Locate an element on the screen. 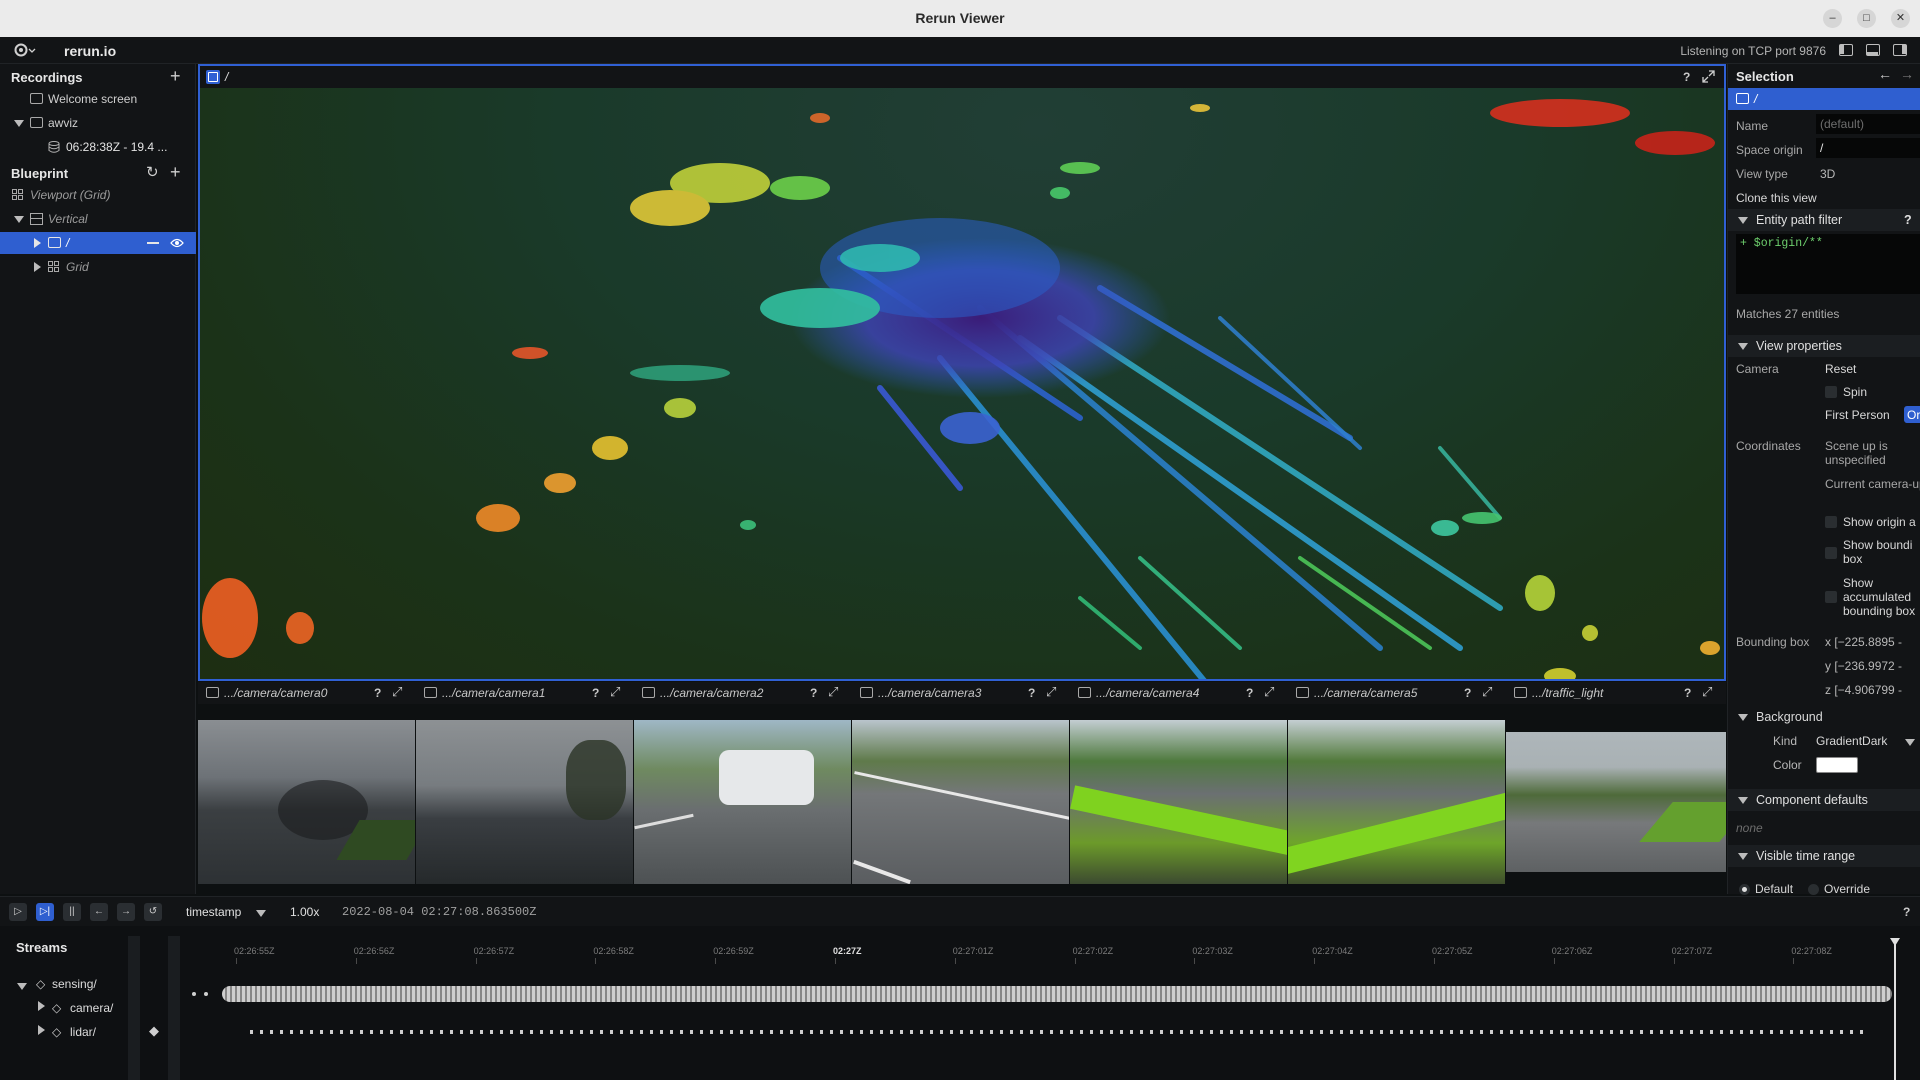  add-view-icon: + is located at coordinates (175, 172).